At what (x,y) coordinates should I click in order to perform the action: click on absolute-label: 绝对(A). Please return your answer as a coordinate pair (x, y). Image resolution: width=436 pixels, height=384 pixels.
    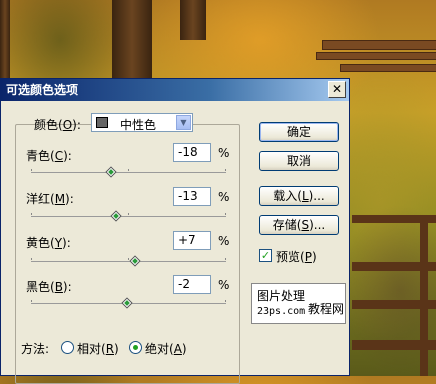
    Looking at the image, I should click on (166, 348).